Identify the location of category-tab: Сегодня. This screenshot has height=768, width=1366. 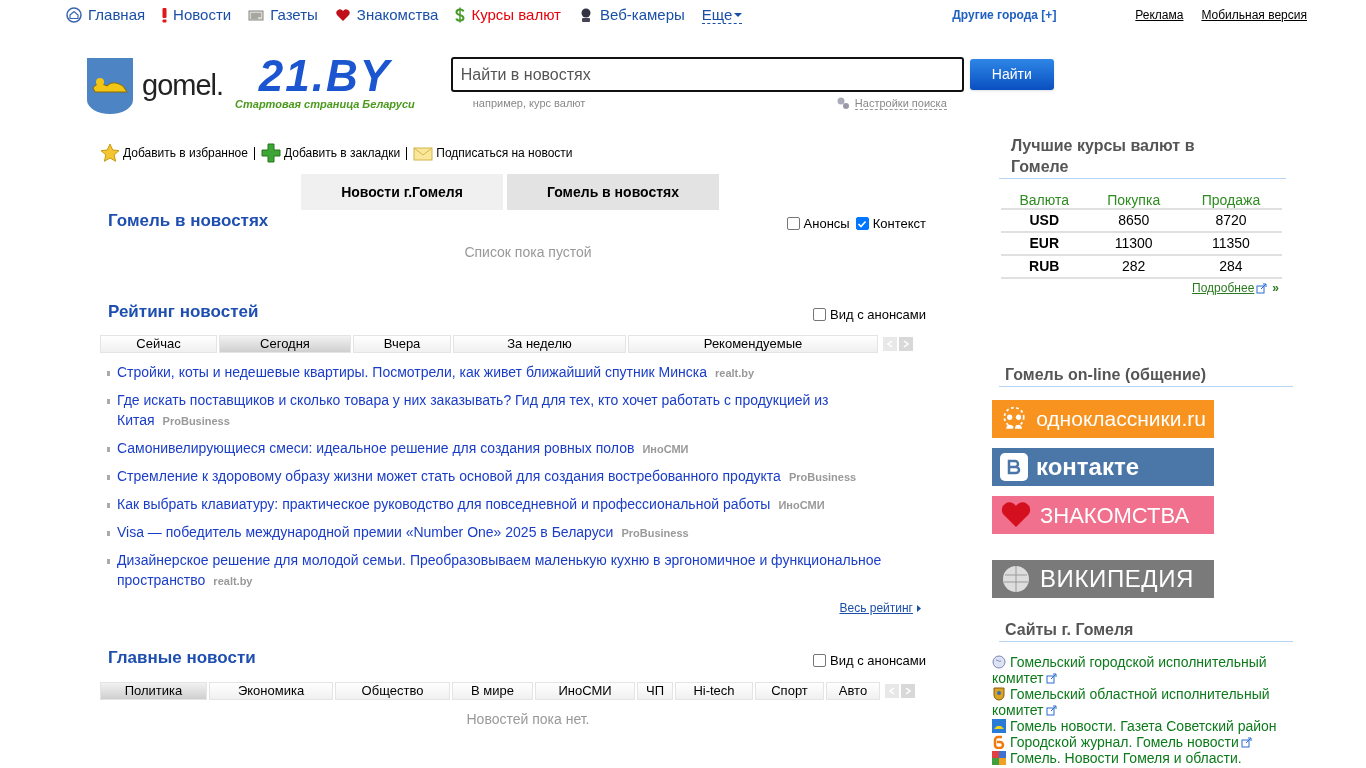
(285, 344).